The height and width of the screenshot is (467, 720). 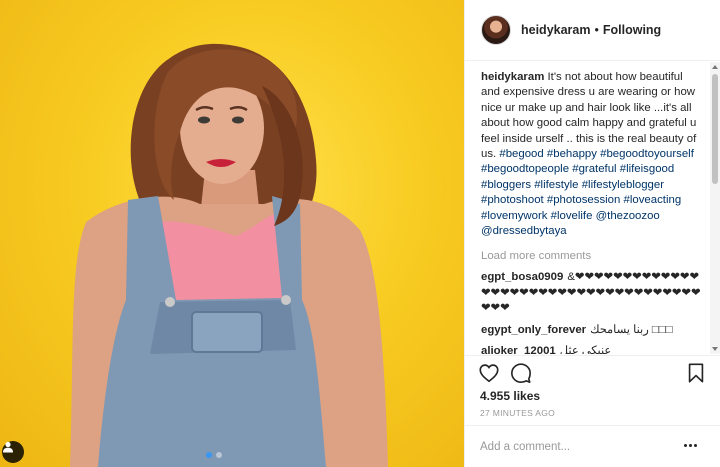 I want to click on post-timestamp: 27 MINUTES AGO, so click(x=517, y=413).